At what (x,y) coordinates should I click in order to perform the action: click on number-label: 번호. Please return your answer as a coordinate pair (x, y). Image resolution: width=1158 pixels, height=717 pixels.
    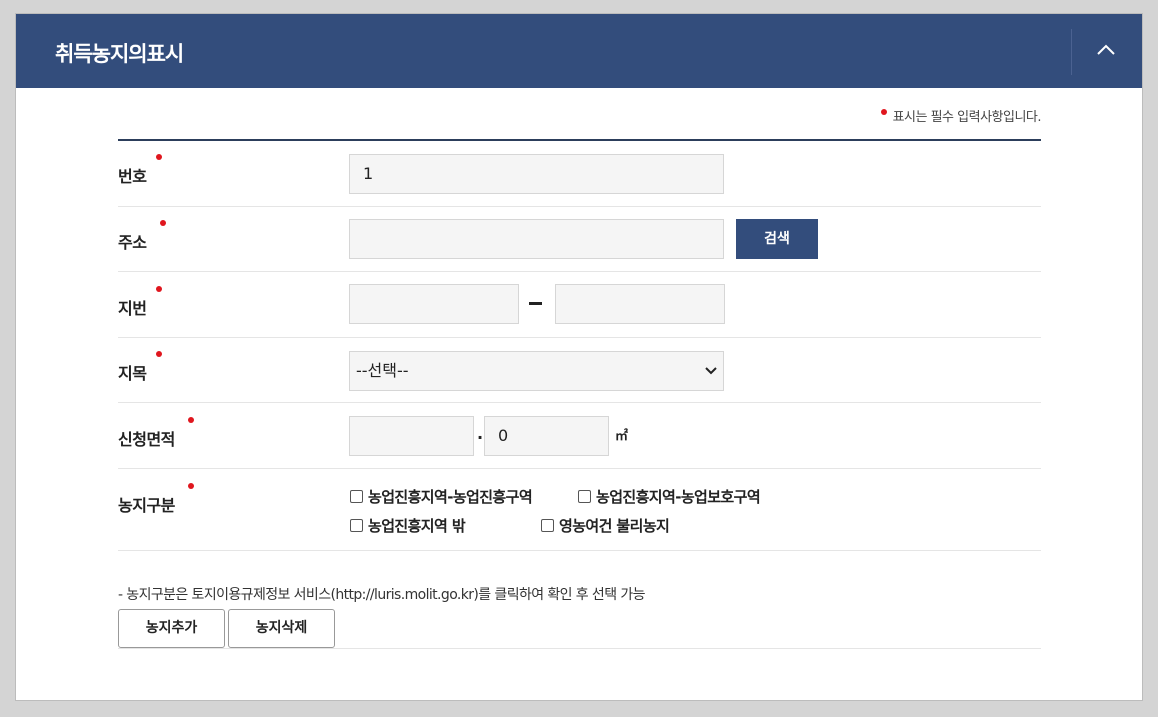
    Looking at the image, I should click on (140, 170).